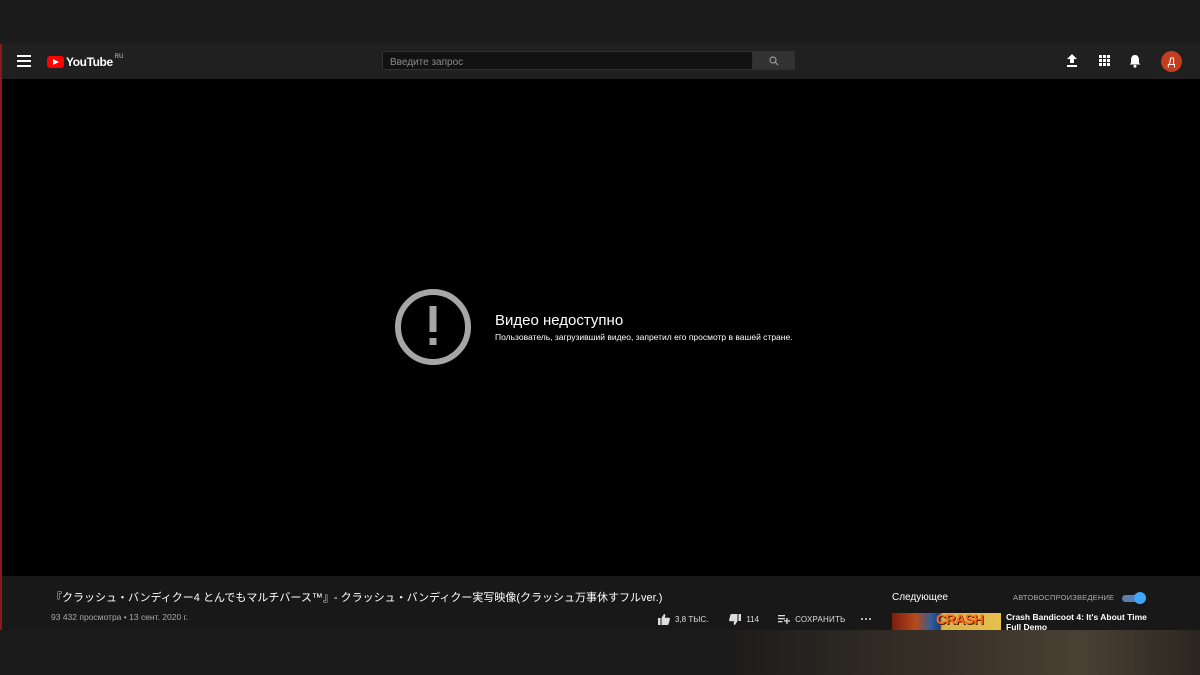  I want to click on search-input, so click(567, 62).